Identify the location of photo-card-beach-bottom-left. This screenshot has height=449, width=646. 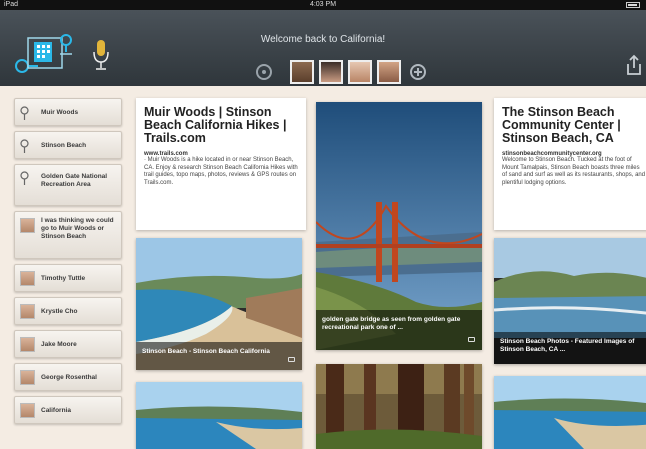
(219, 415).